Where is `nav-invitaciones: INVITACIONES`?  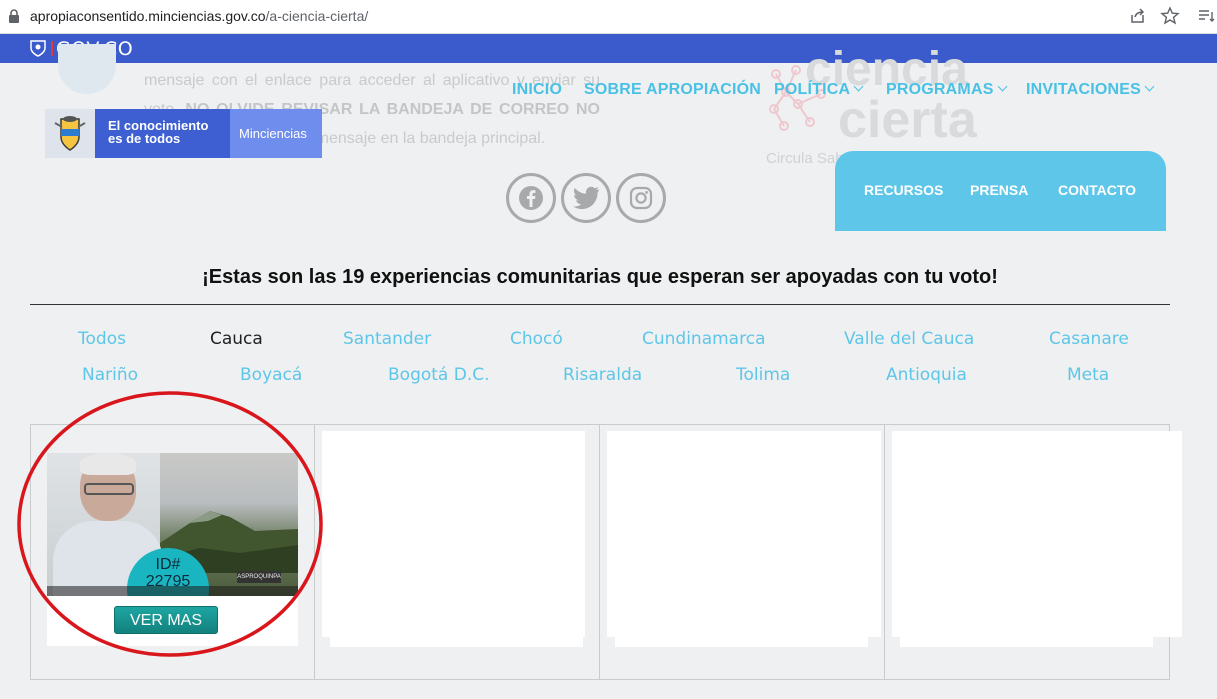
nav-invitaciones: INVITACIONES is located at coordinates (1090, 90).